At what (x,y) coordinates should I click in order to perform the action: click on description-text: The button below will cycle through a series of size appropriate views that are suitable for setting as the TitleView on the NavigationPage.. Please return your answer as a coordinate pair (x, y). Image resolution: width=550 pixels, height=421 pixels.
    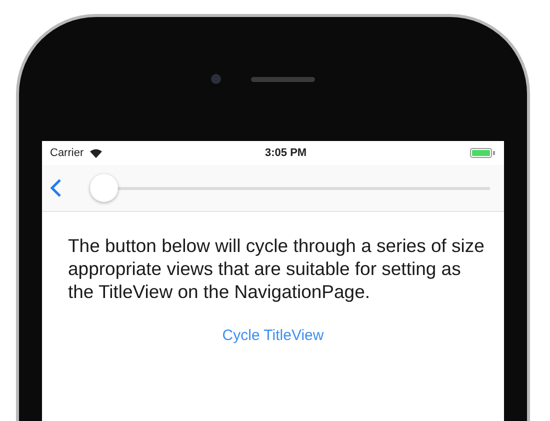
    Looking at the image, I should click on (276, 268).